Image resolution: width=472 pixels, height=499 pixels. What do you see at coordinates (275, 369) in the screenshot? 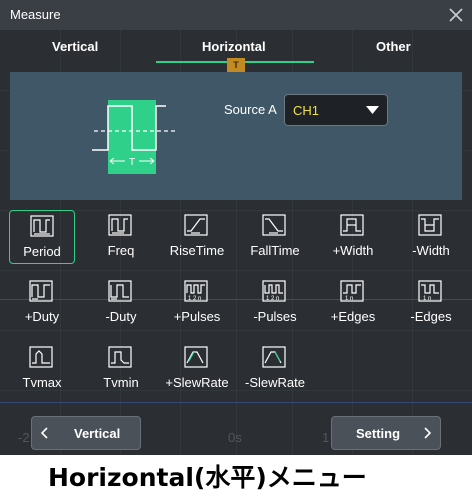
I see `measure-neg-slewrate: -SlewRate` at bounding box center [275, 369].